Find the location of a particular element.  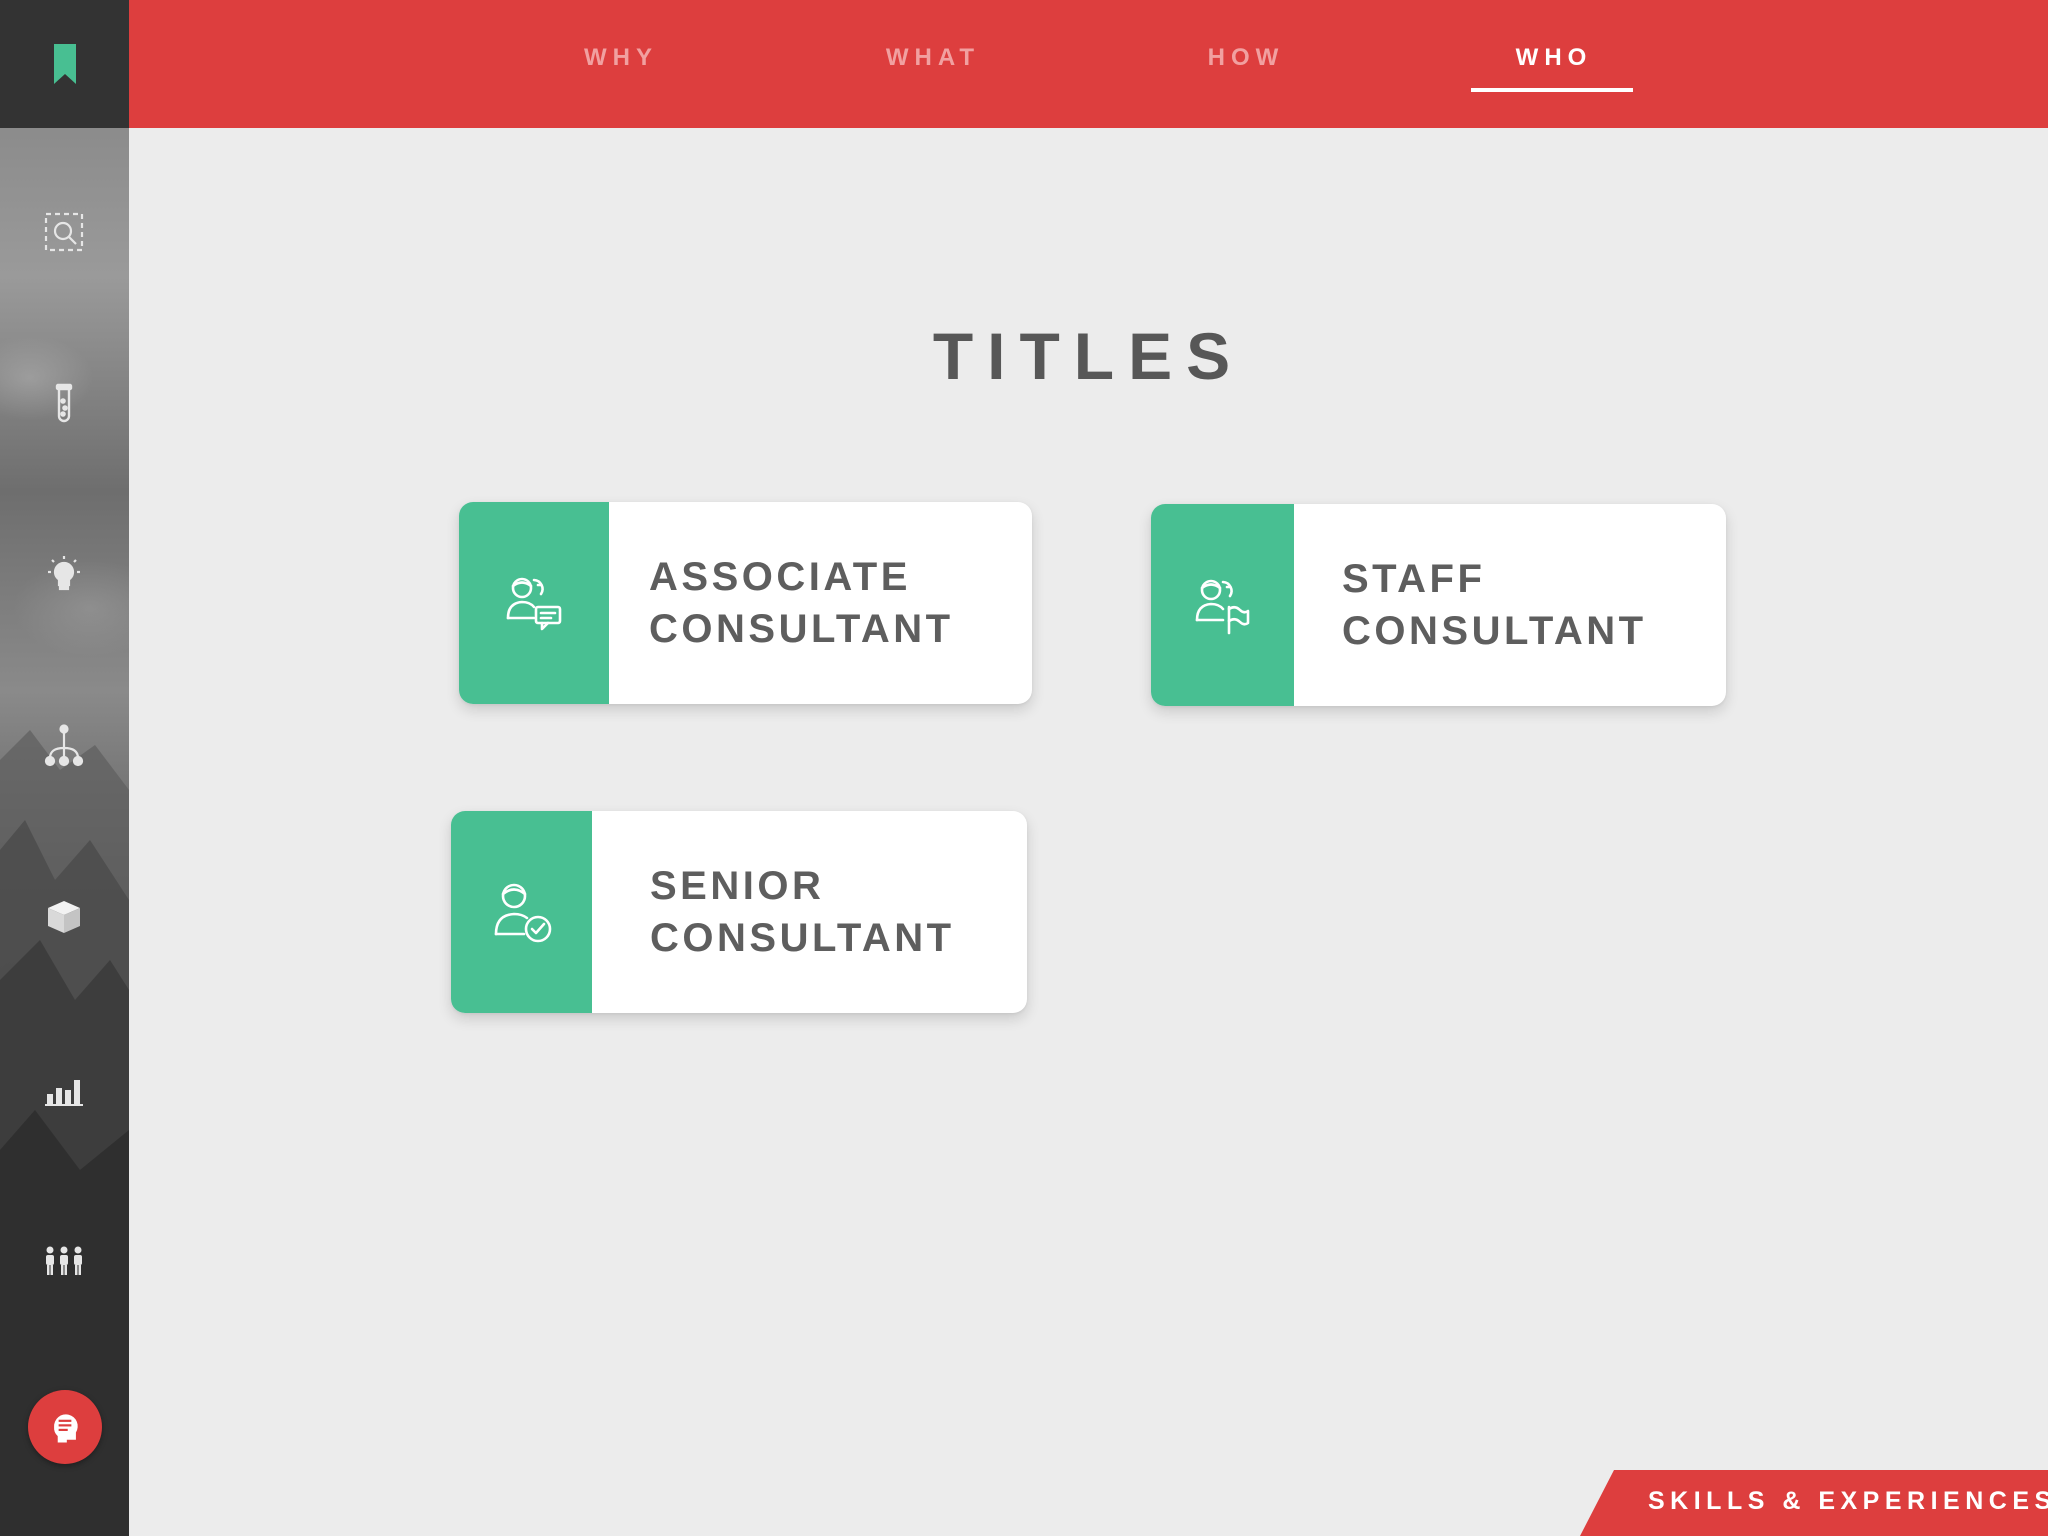

card-staff-consultant: STAFF CONSULTANT is located at coordinates (1438, 605).